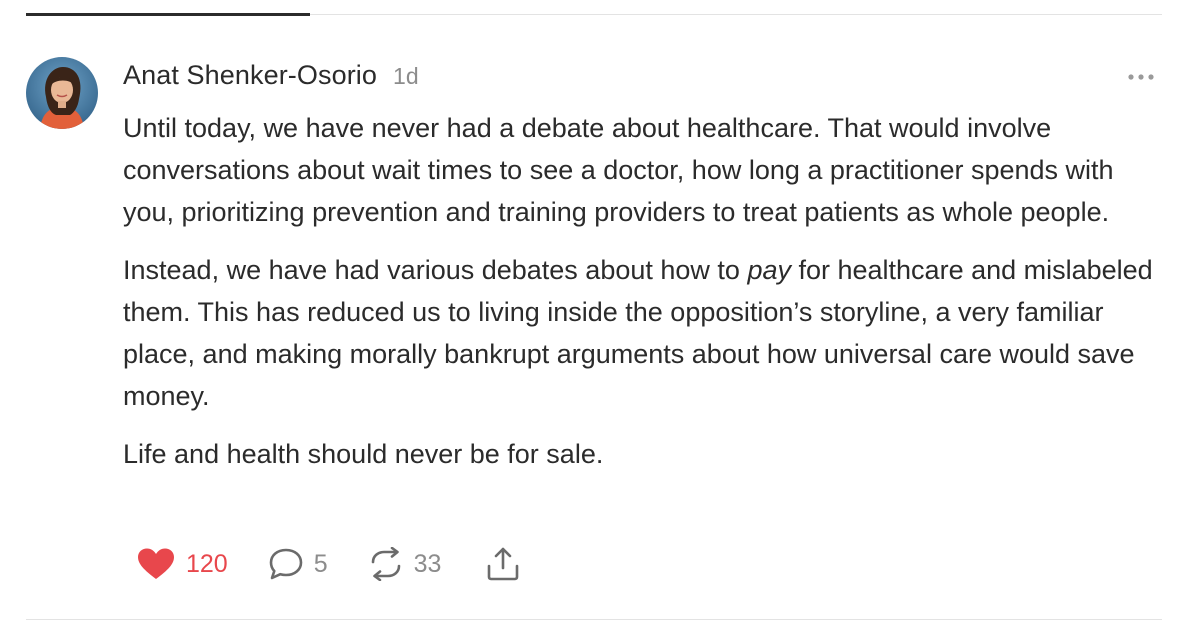 Image resolution: width=1196 pixels, height=633 pixels. Describe the element at coordinates (156, 563) in the screenshot. I see `heart-icon` at that location.